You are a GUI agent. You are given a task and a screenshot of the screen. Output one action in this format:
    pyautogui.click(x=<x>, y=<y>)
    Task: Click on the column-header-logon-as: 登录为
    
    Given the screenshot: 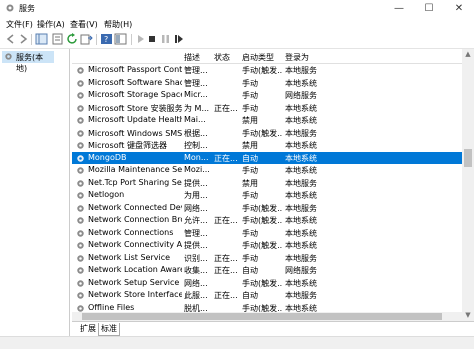 What is the action you would take?
    pyautogui.click(x=297, y=57)
    